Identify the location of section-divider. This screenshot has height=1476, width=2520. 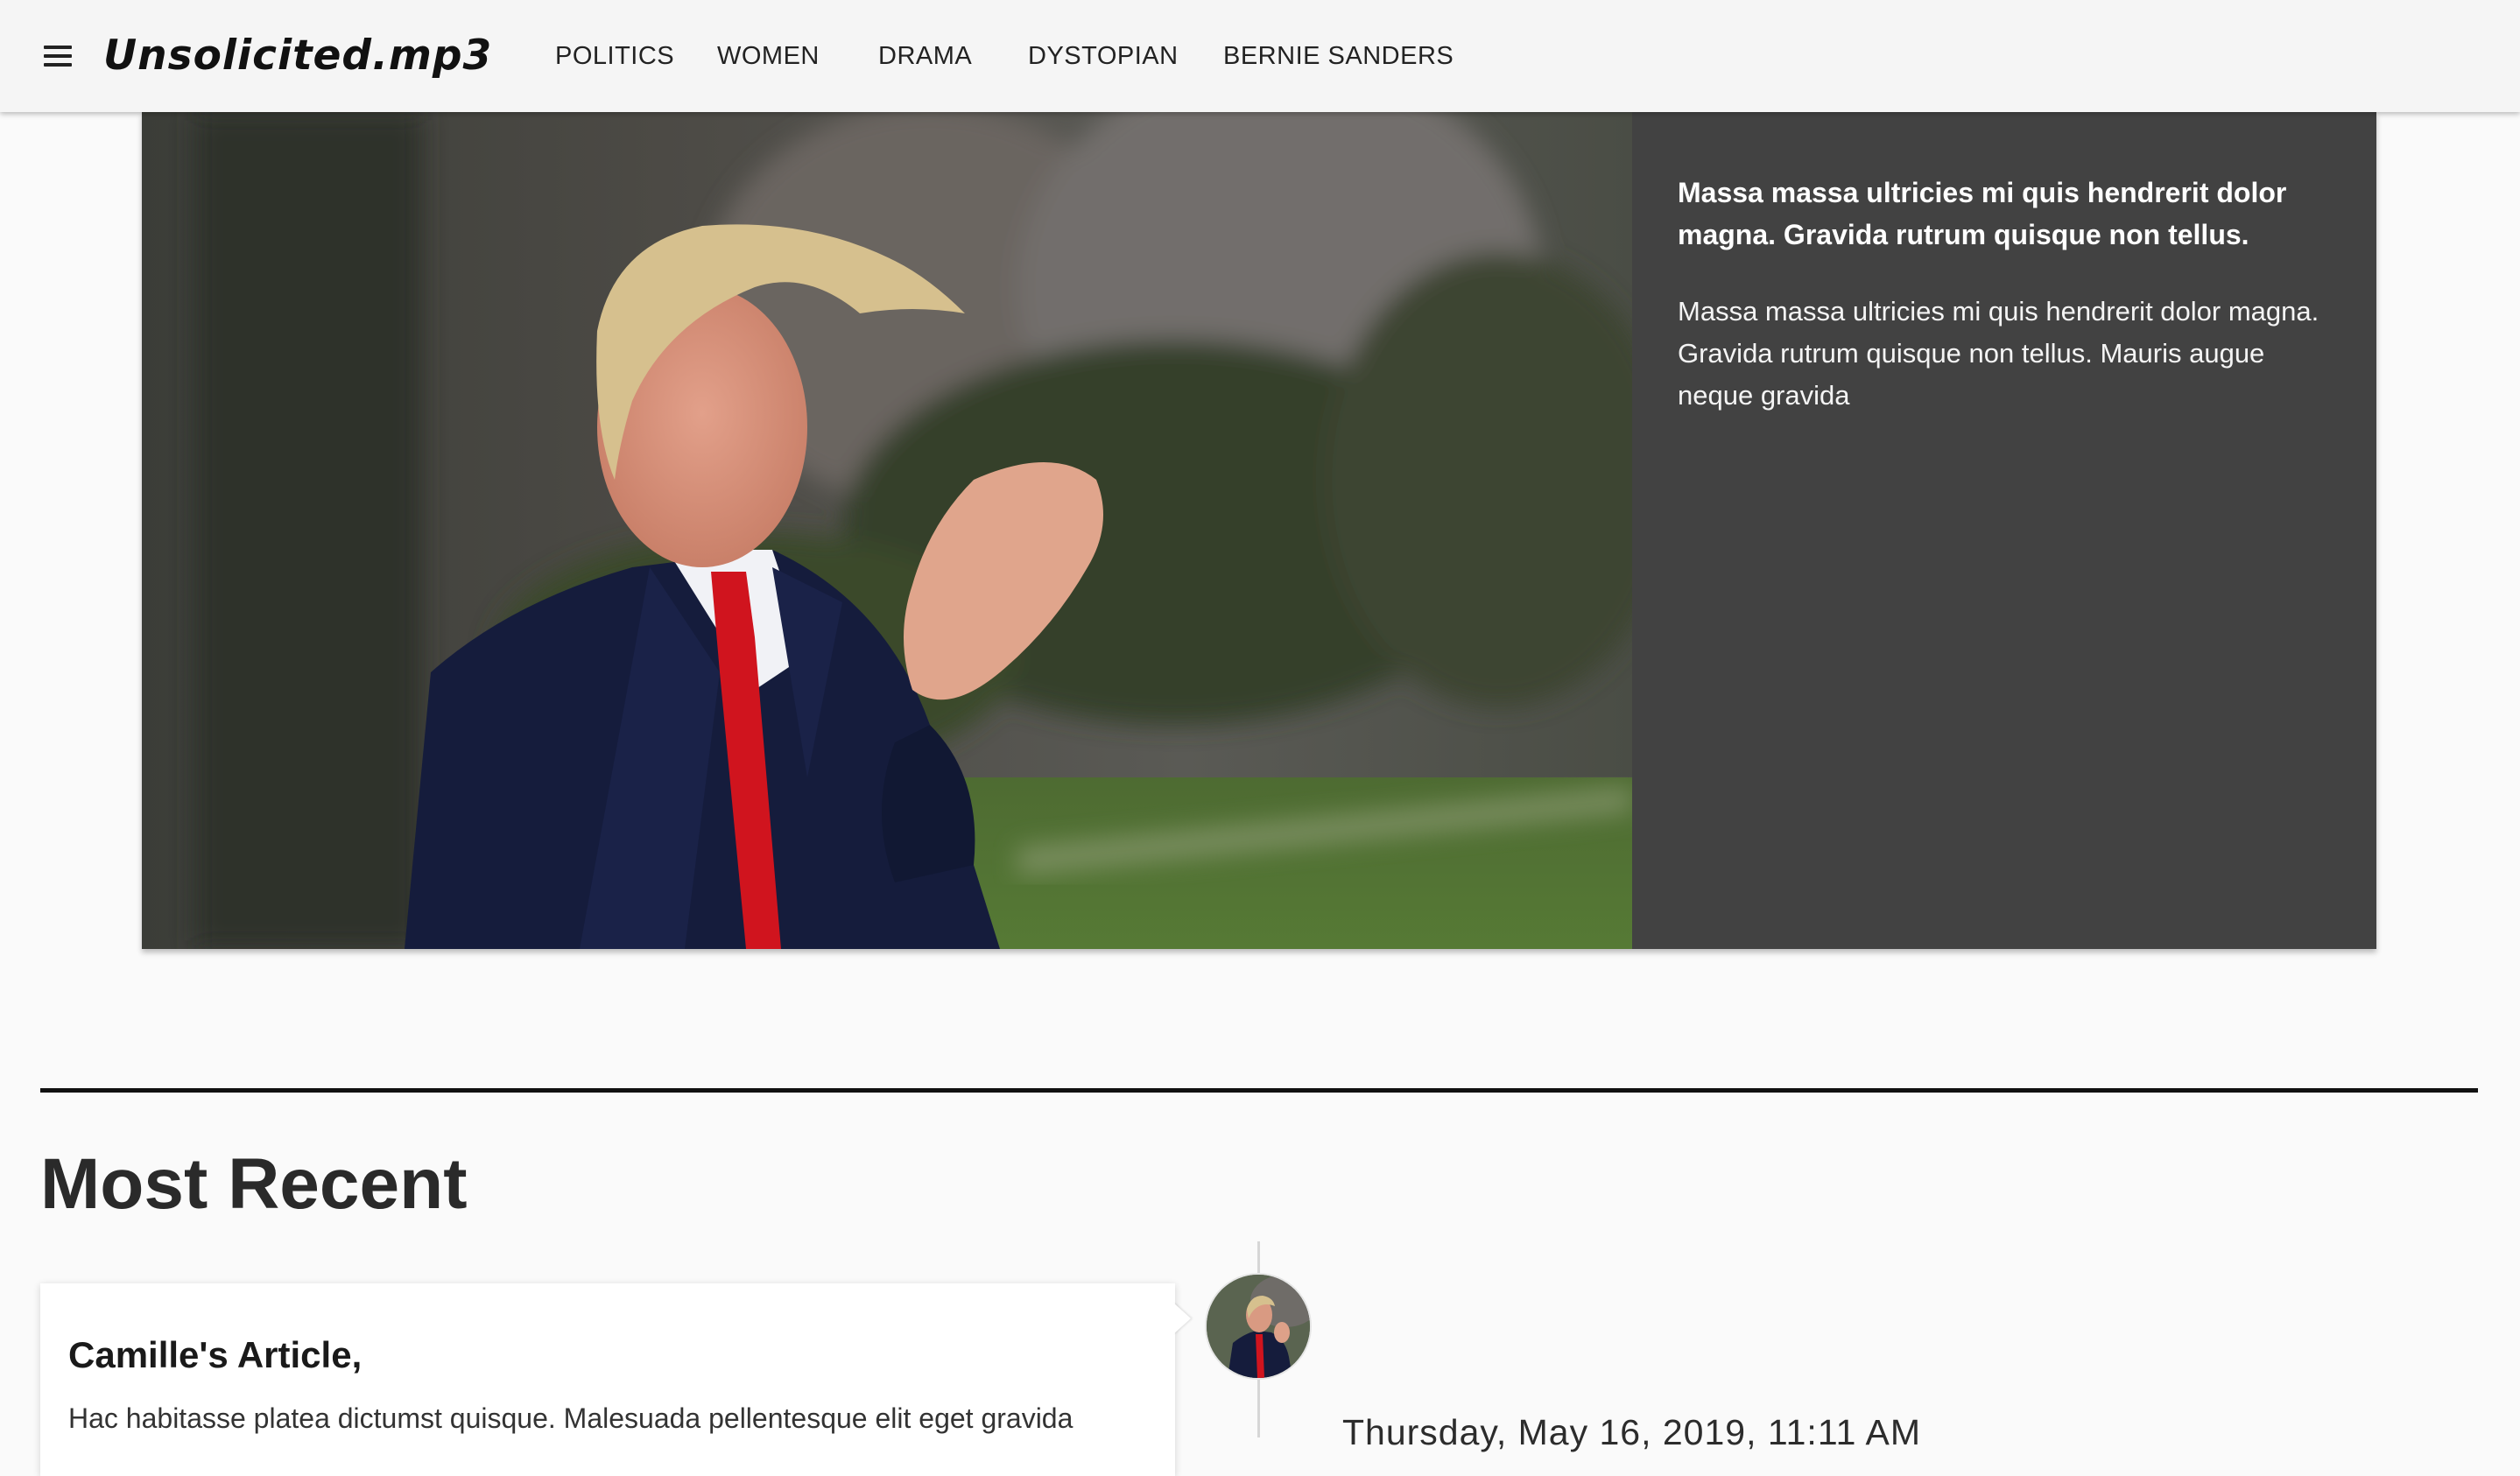
(1259, 1090).